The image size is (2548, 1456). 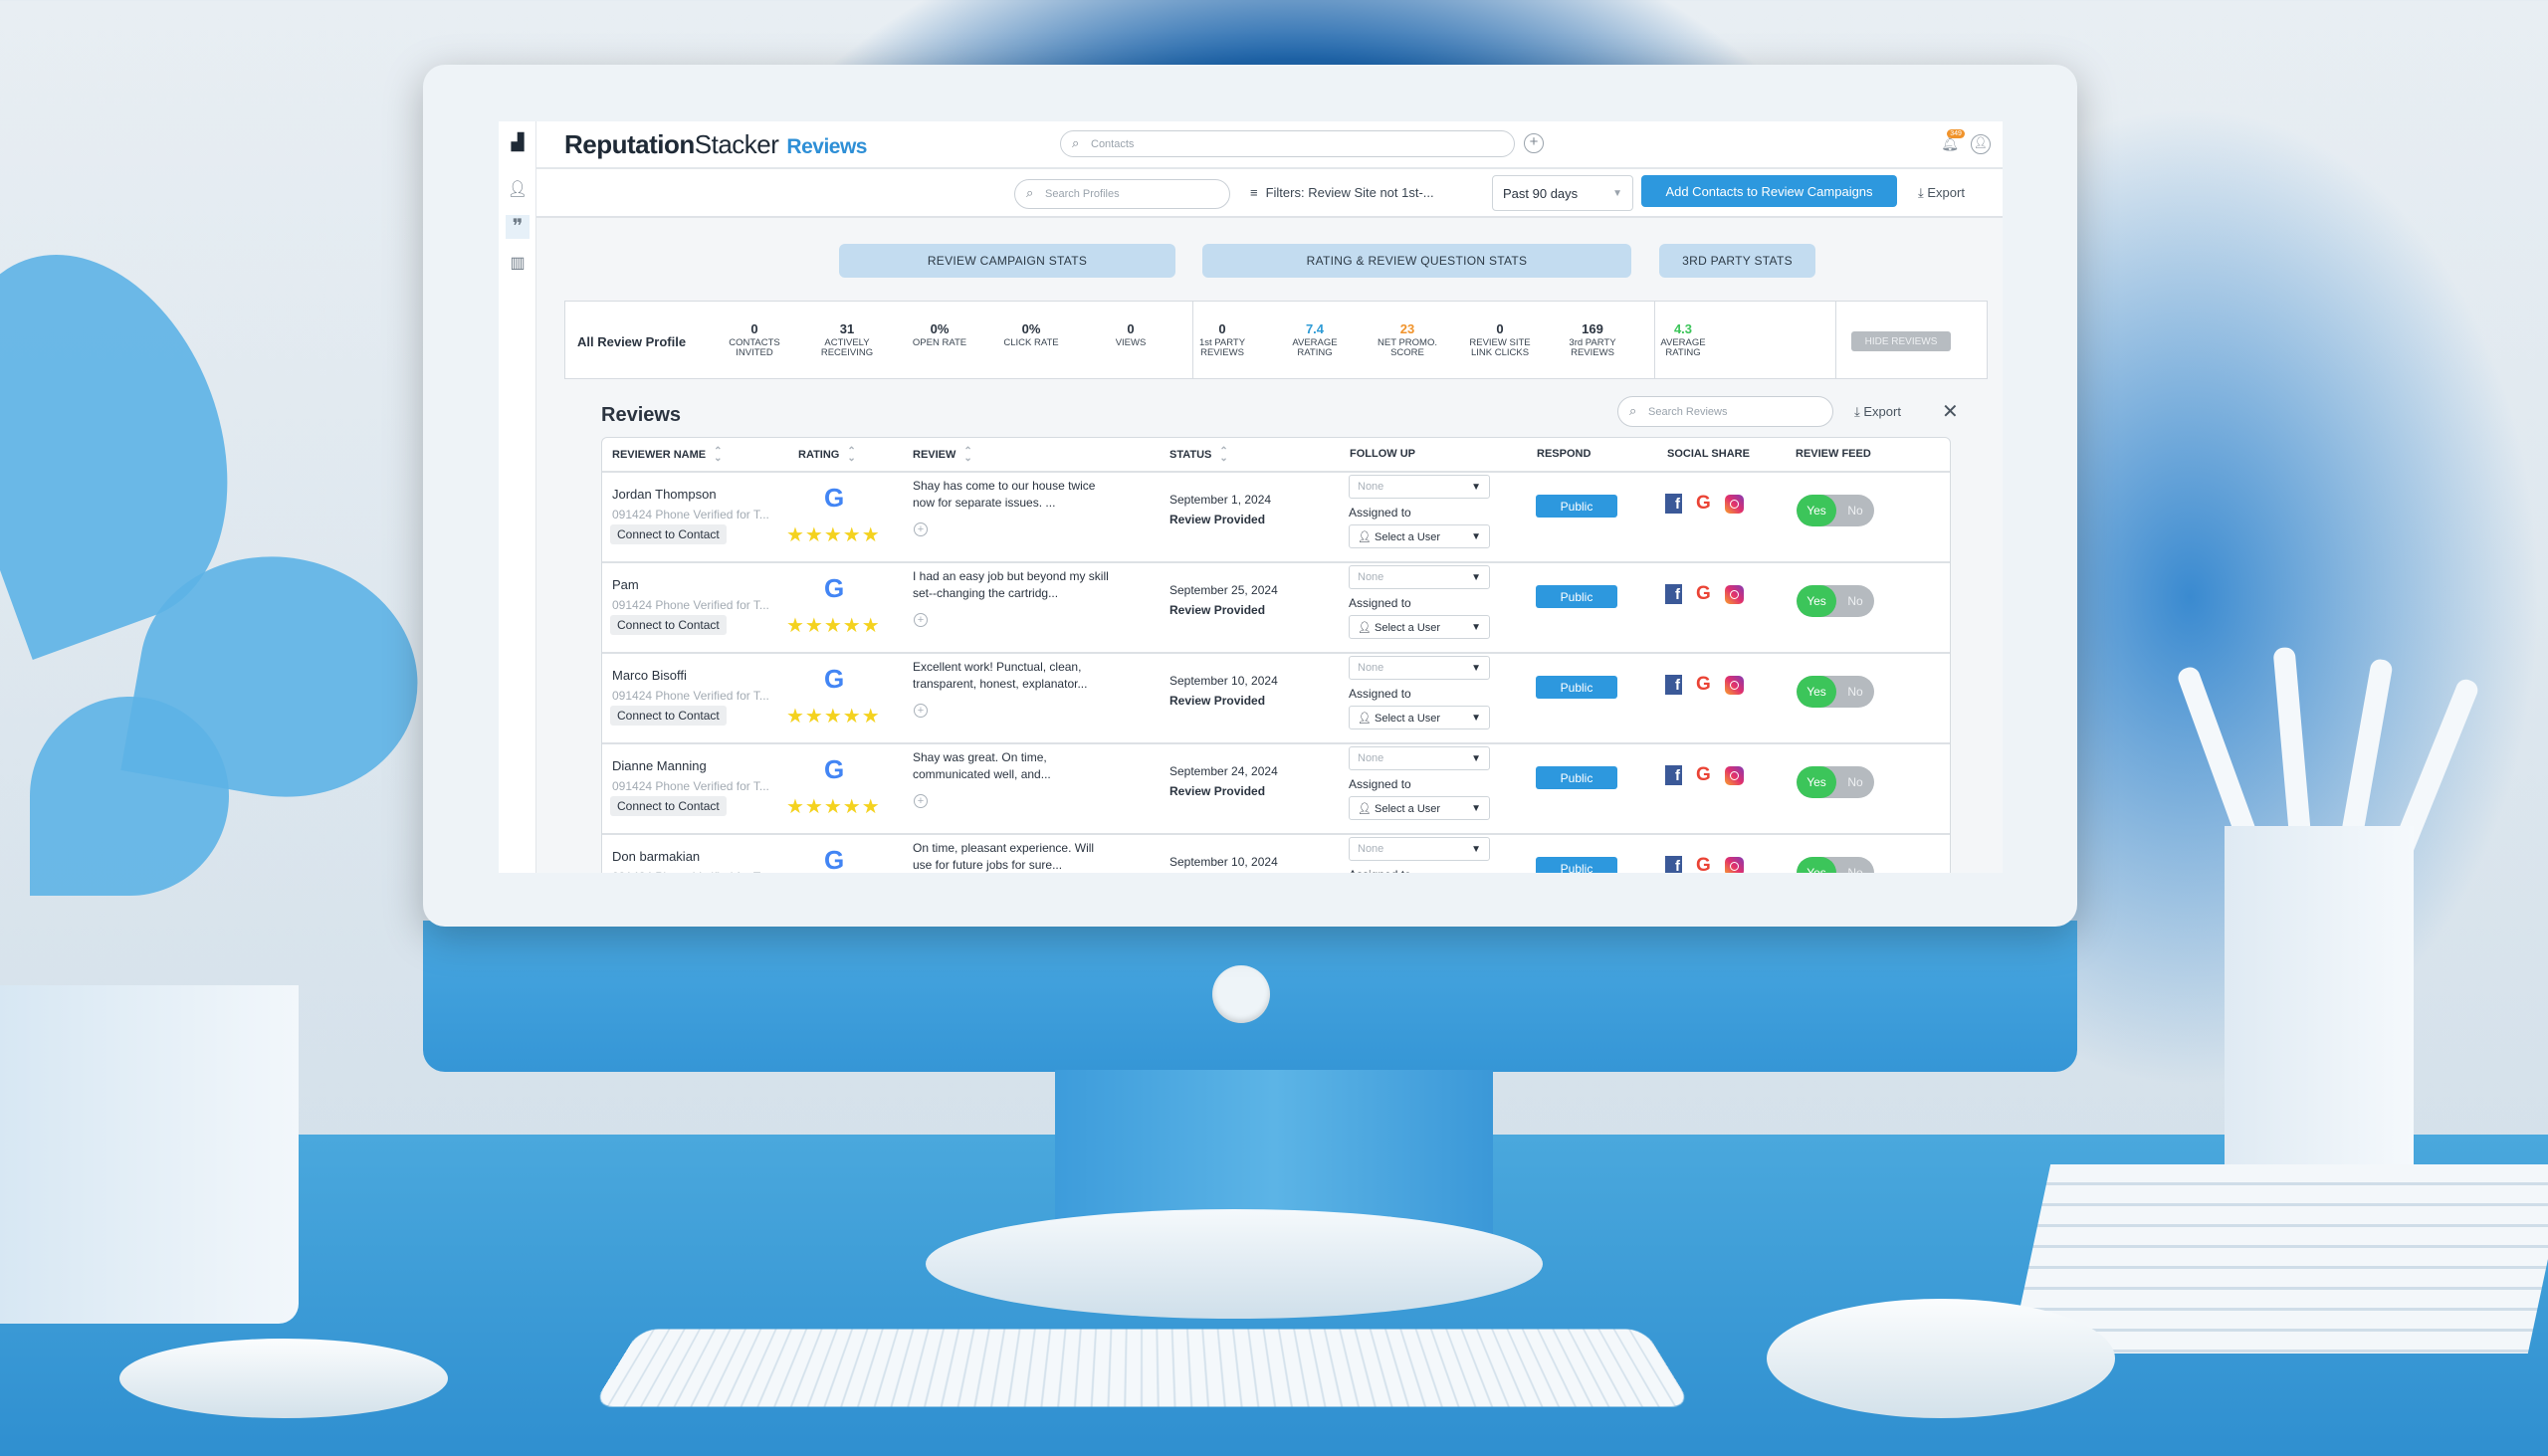 What do you see at coordinates (737, 144) in the screenshot?
I see `brand-light: Stacker` at bounding box center [737, 144].